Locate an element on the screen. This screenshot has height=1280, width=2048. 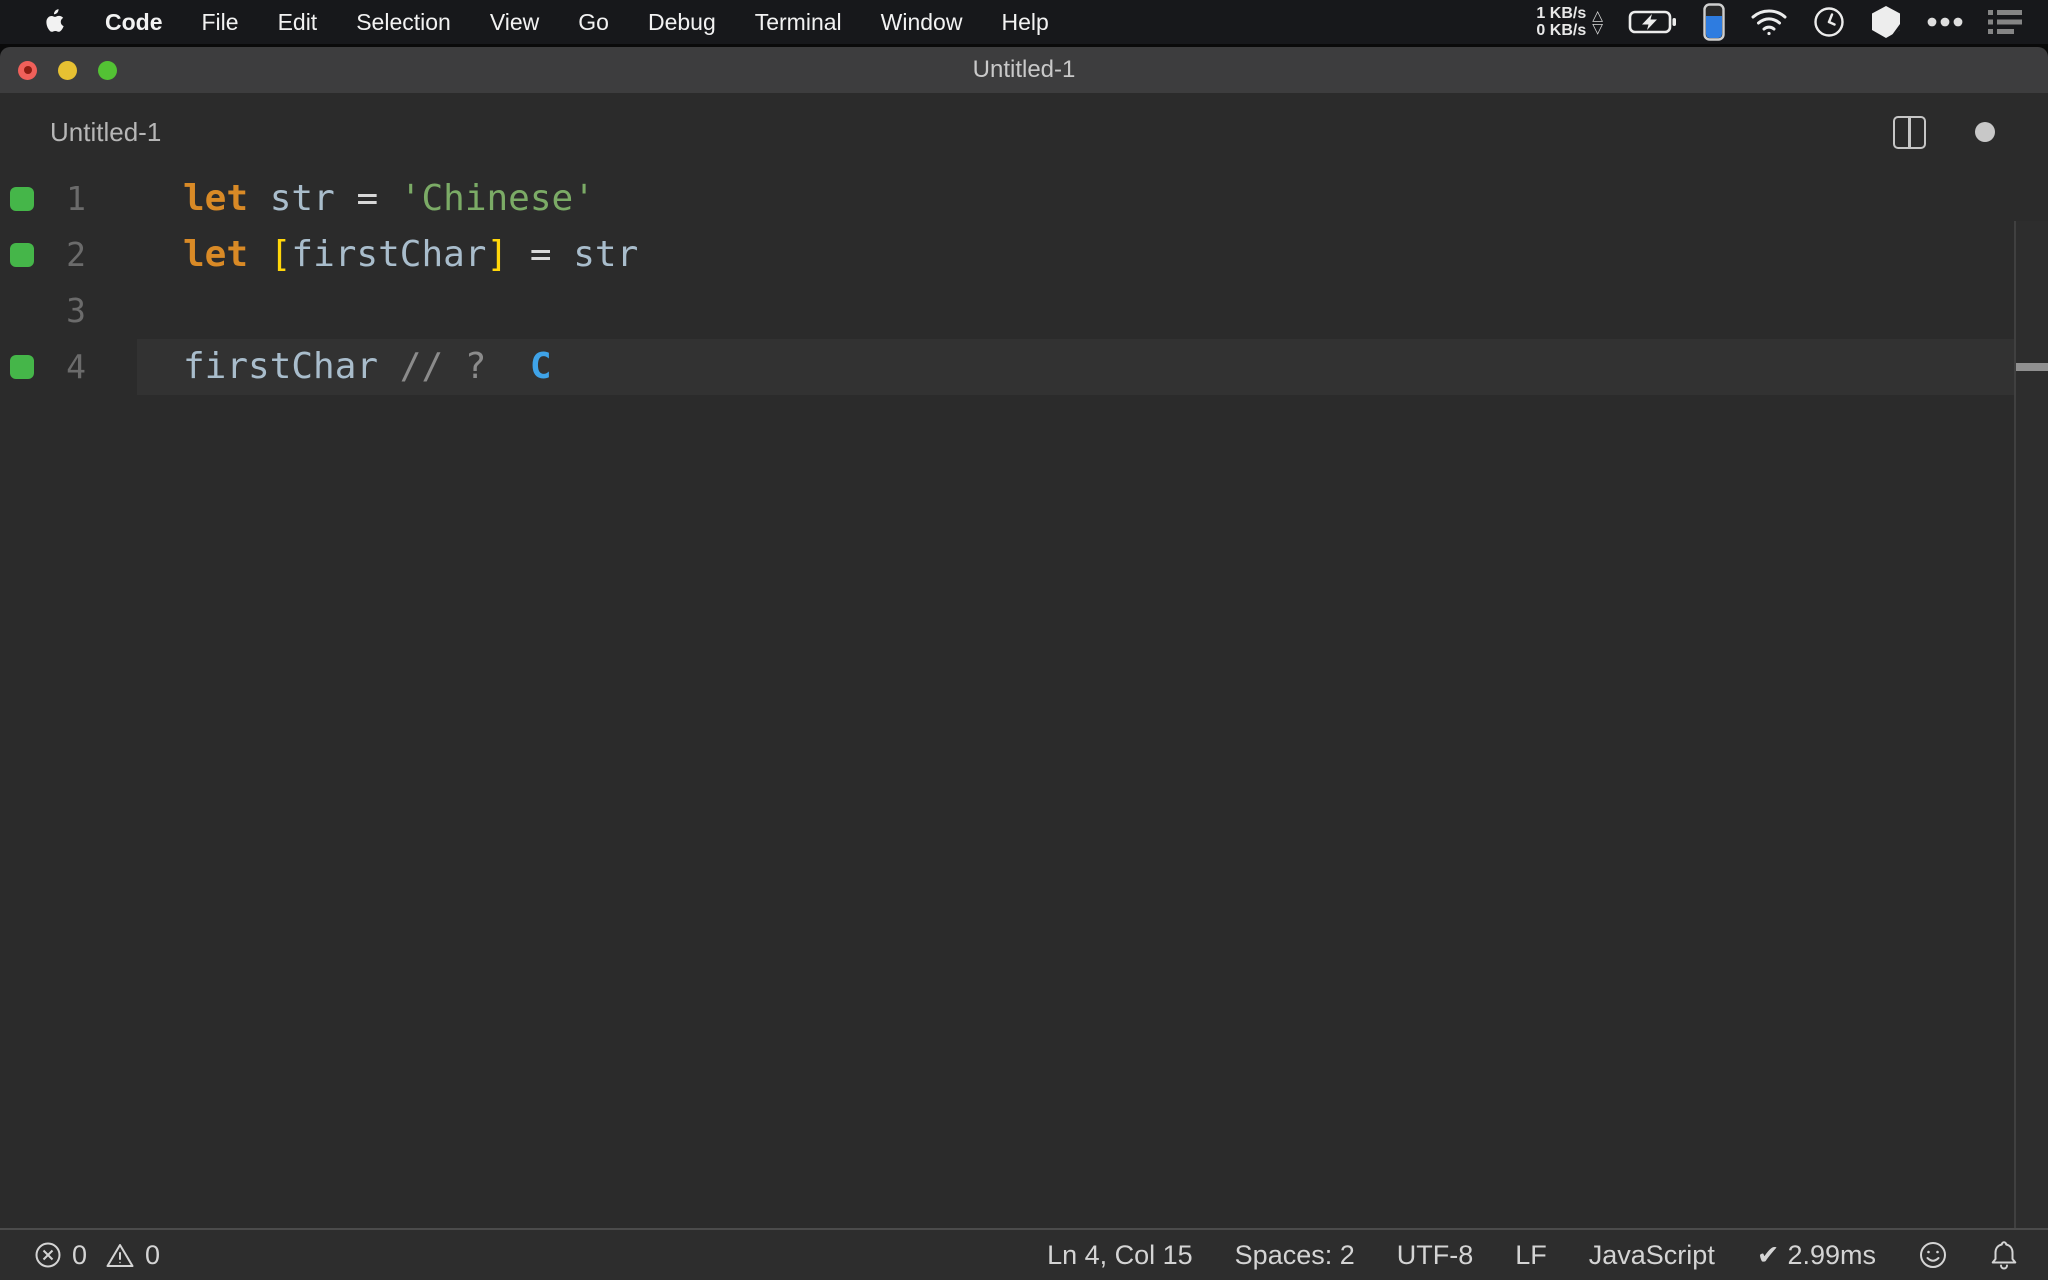
cursor-position: Ln 4, Col 15 is located at coordinates (1120, 1255).